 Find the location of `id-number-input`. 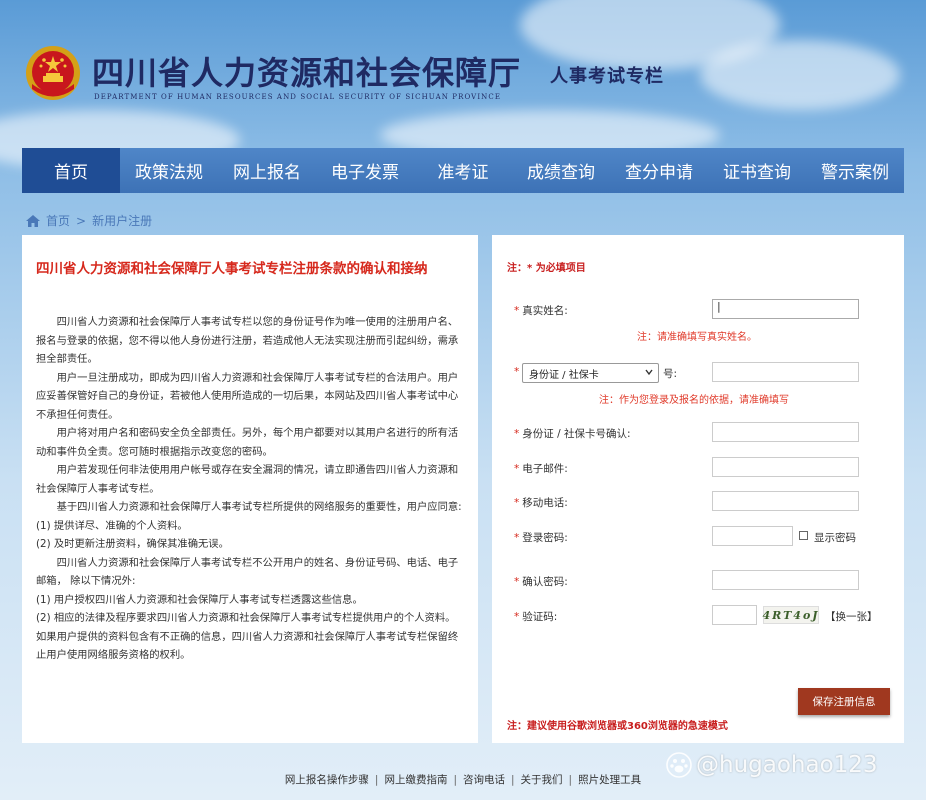

id-number-input is located at coordinates (785, 372).